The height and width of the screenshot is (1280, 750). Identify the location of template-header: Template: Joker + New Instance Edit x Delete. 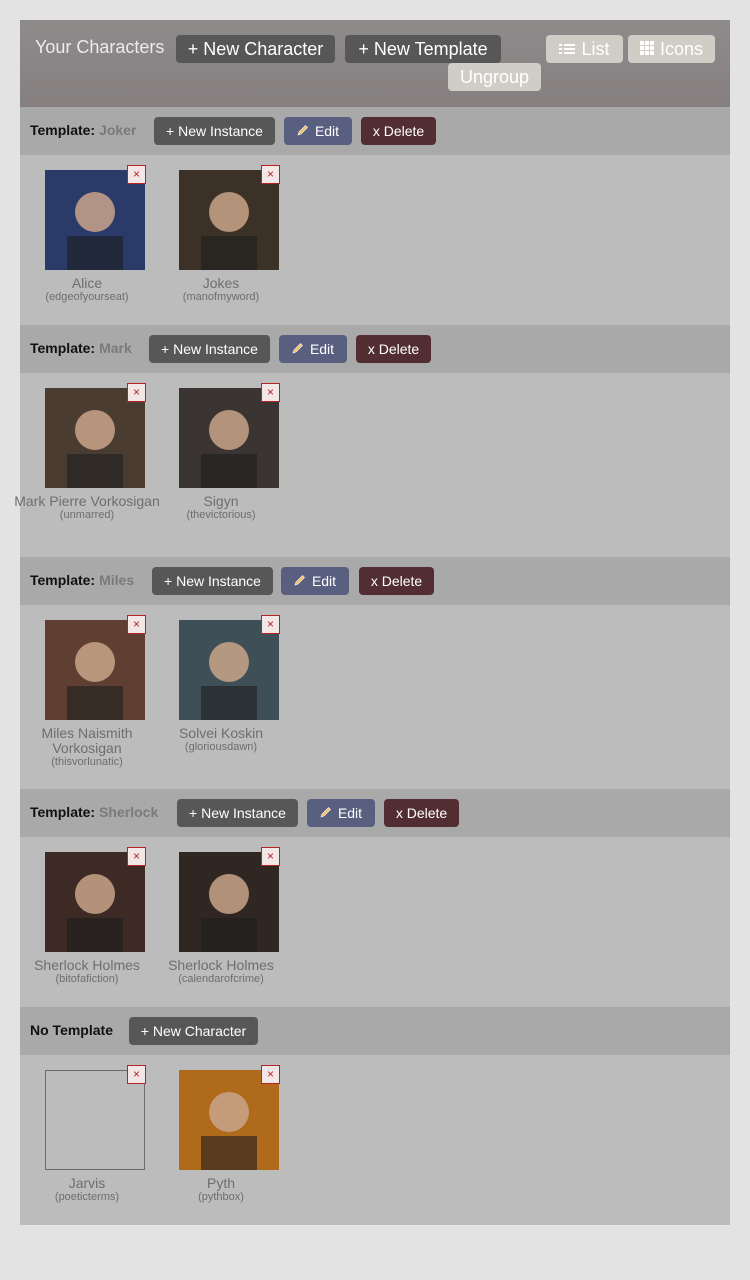
(375, 131).